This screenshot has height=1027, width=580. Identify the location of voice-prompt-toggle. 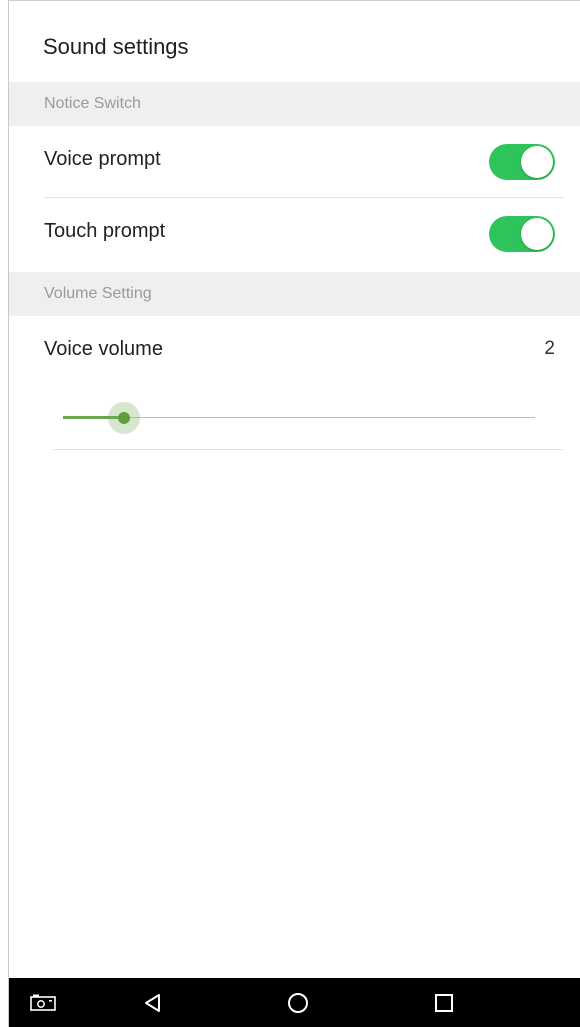
(522, 162).